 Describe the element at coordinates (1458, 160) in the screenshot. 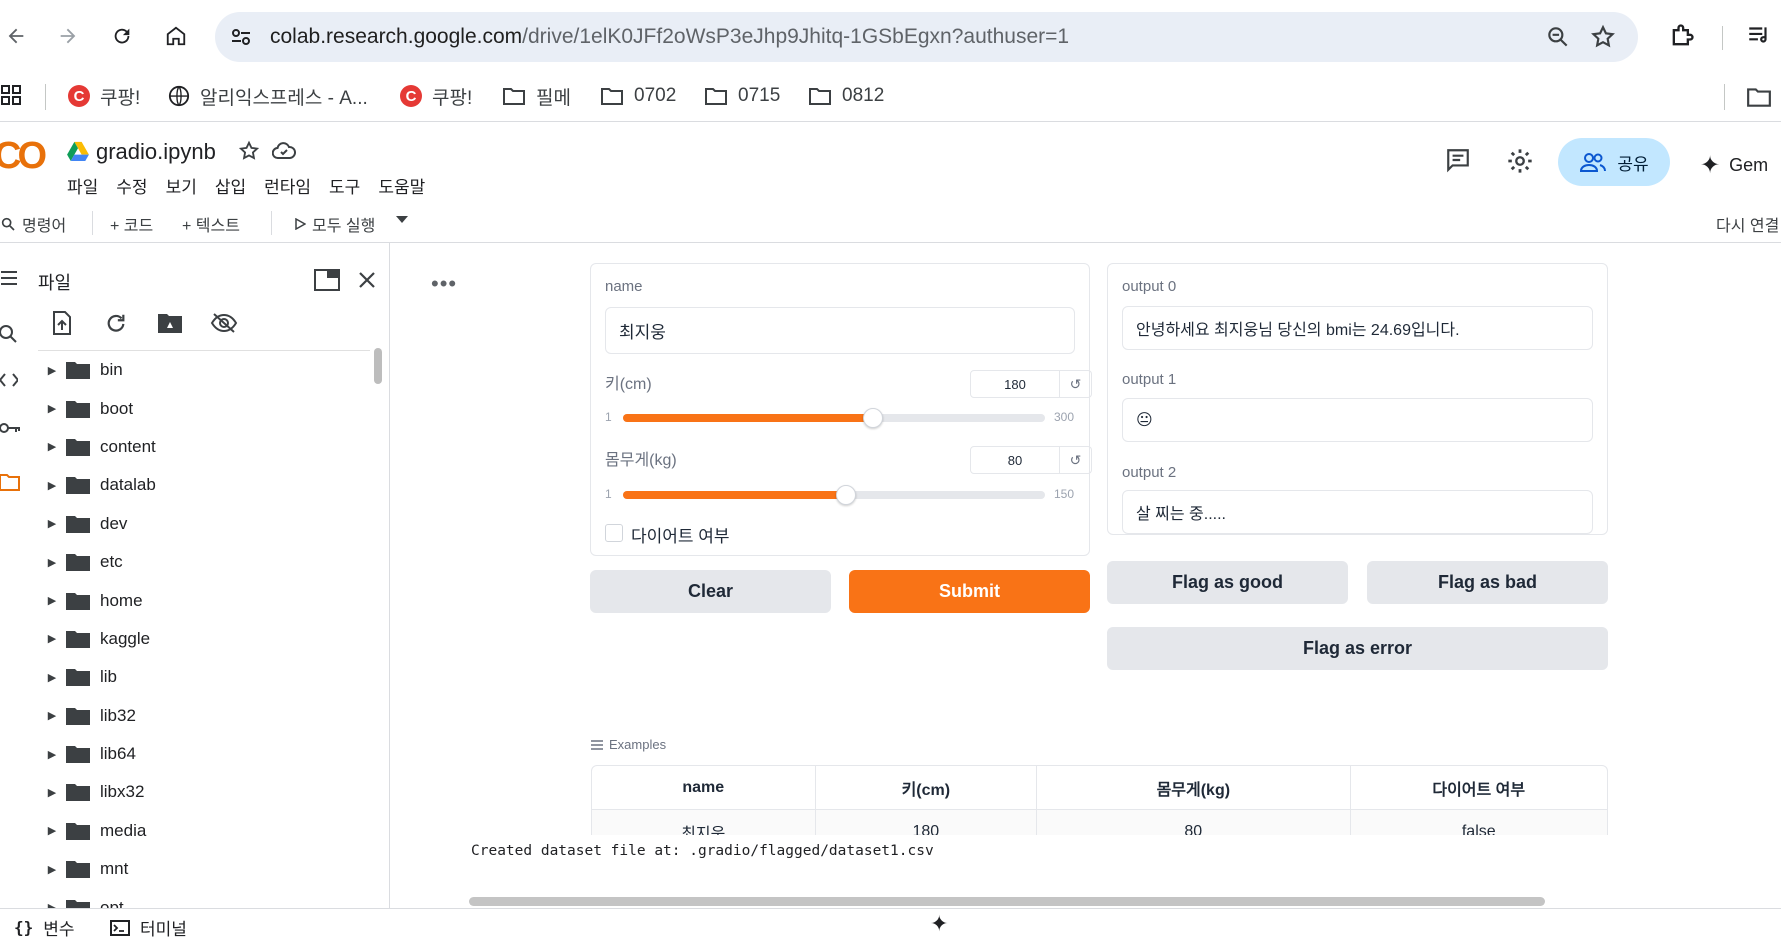

I see `comment-icon` at that location.